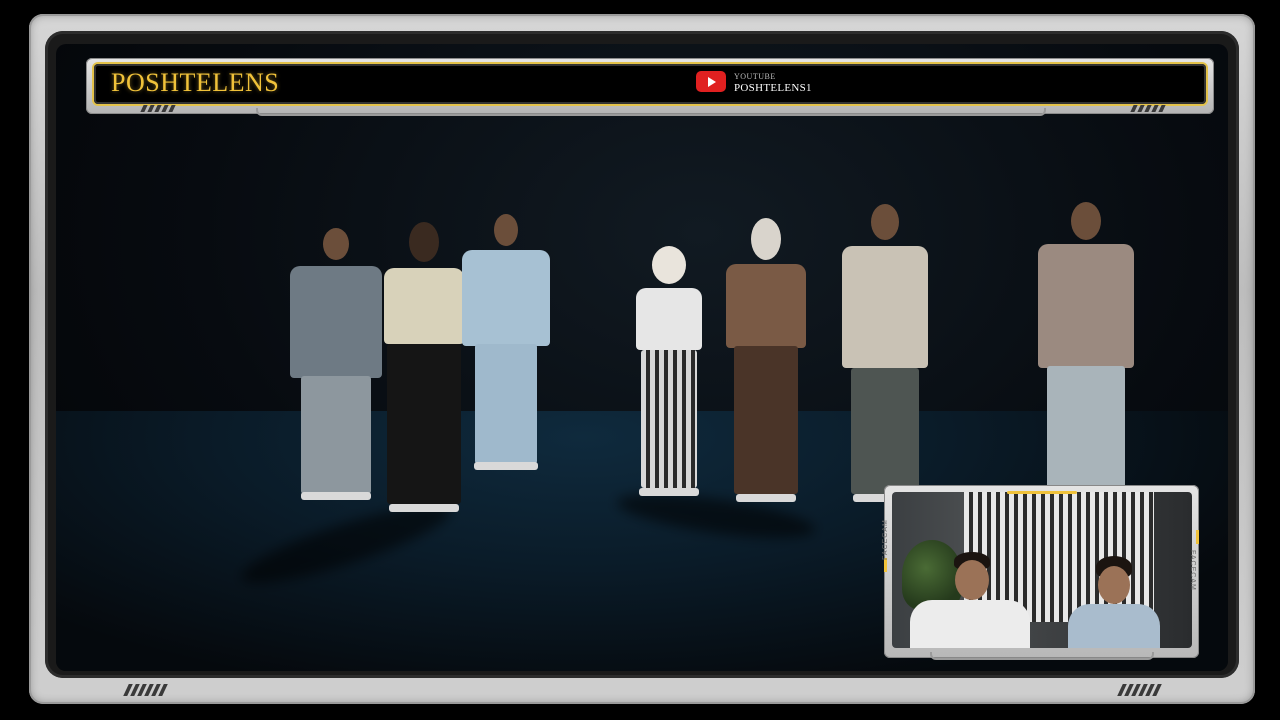 This screenshot has height=720, width=1280. Describe the element at coordinates (1042, 656) in the screenshot. I see `facecam-rail` at that location.